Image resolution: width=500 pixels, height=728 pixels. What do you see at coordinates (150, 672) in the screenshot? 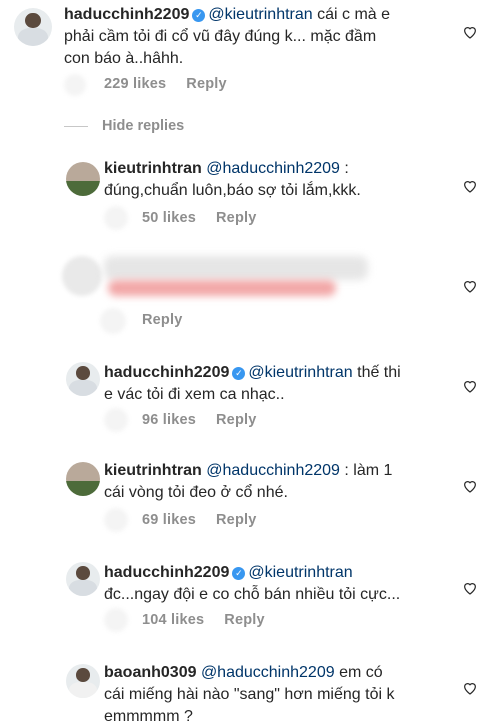
I see `username: baoanh0309` at bounding box center [150, 672].